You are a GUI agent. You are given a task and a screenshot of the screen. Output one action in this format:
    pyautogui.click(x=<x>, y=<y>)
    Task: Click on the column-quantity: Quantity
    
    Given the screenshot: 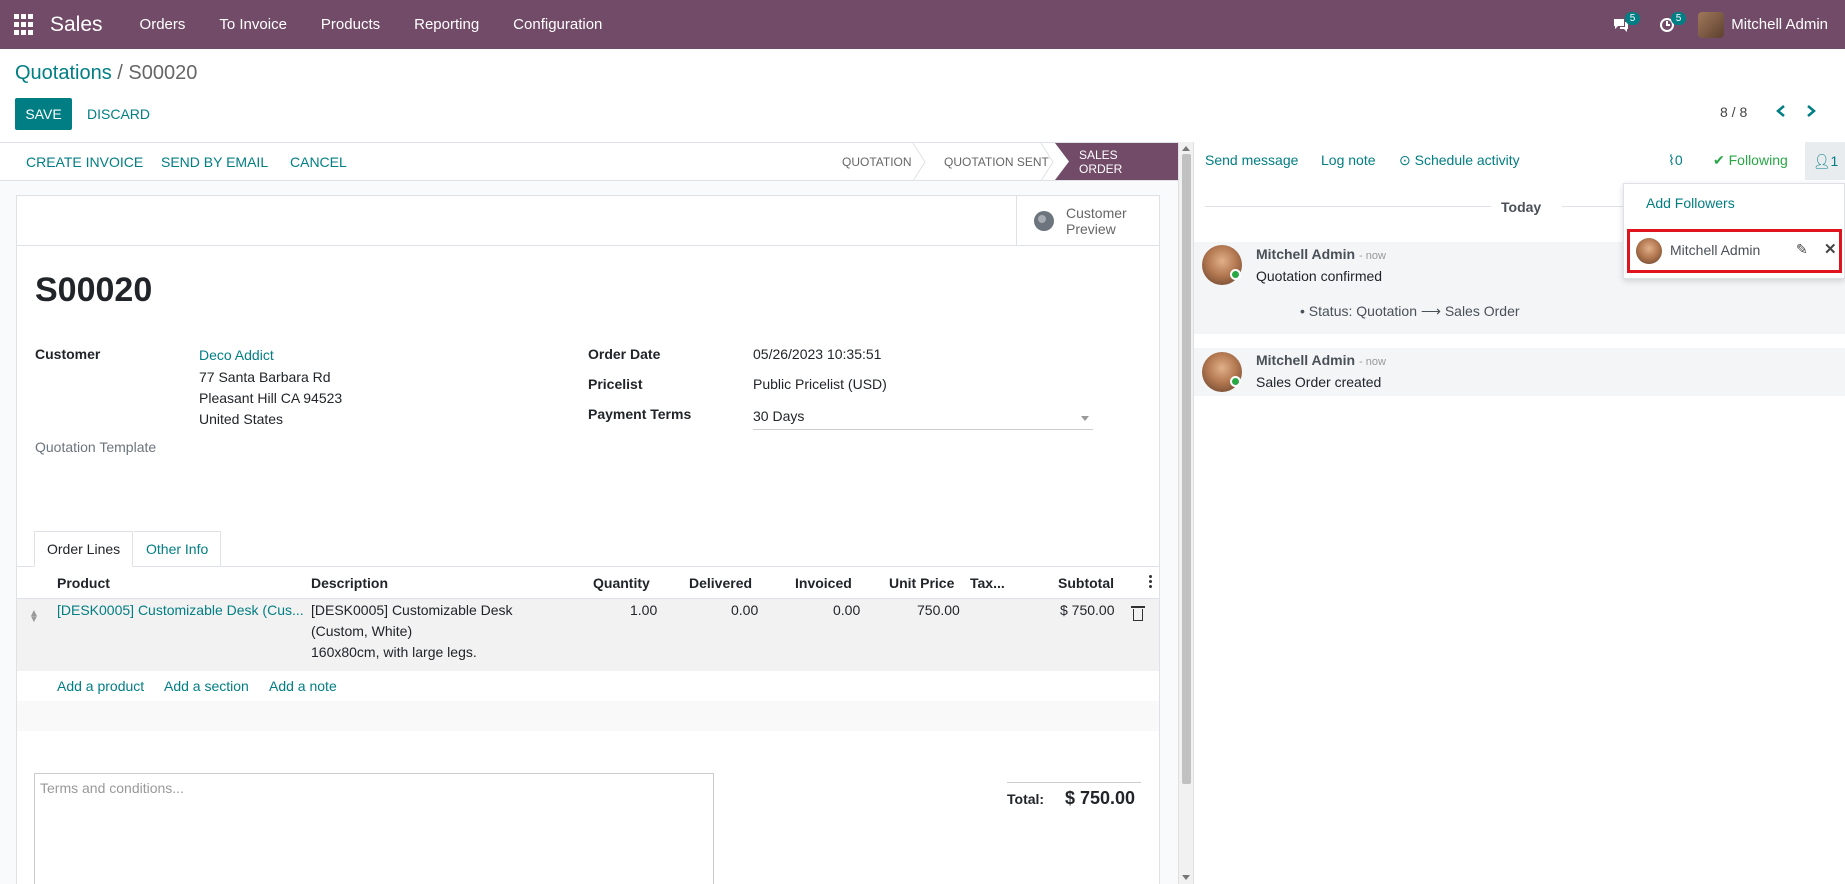 What is the action you would take?
    pyautogui.click(x=621, y=583)
    